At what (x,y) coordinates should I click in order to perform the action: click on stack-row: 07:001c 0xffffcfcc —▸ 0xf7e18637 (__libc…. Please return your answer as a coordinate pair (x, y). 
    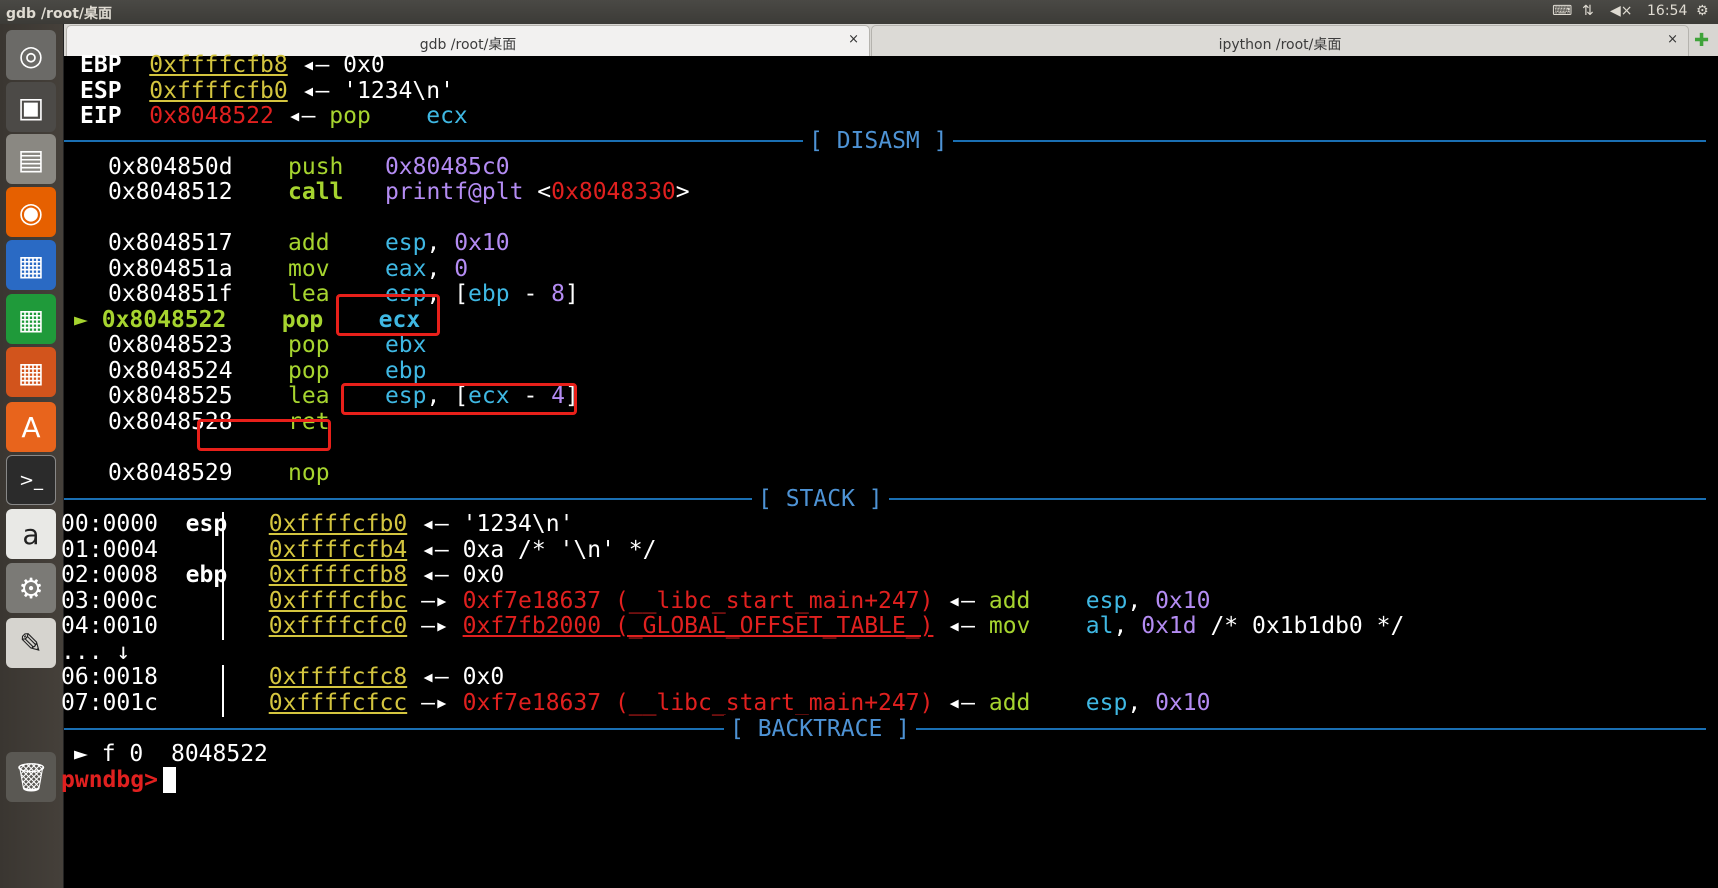
    Looking at the image, I should click on (636, 703).